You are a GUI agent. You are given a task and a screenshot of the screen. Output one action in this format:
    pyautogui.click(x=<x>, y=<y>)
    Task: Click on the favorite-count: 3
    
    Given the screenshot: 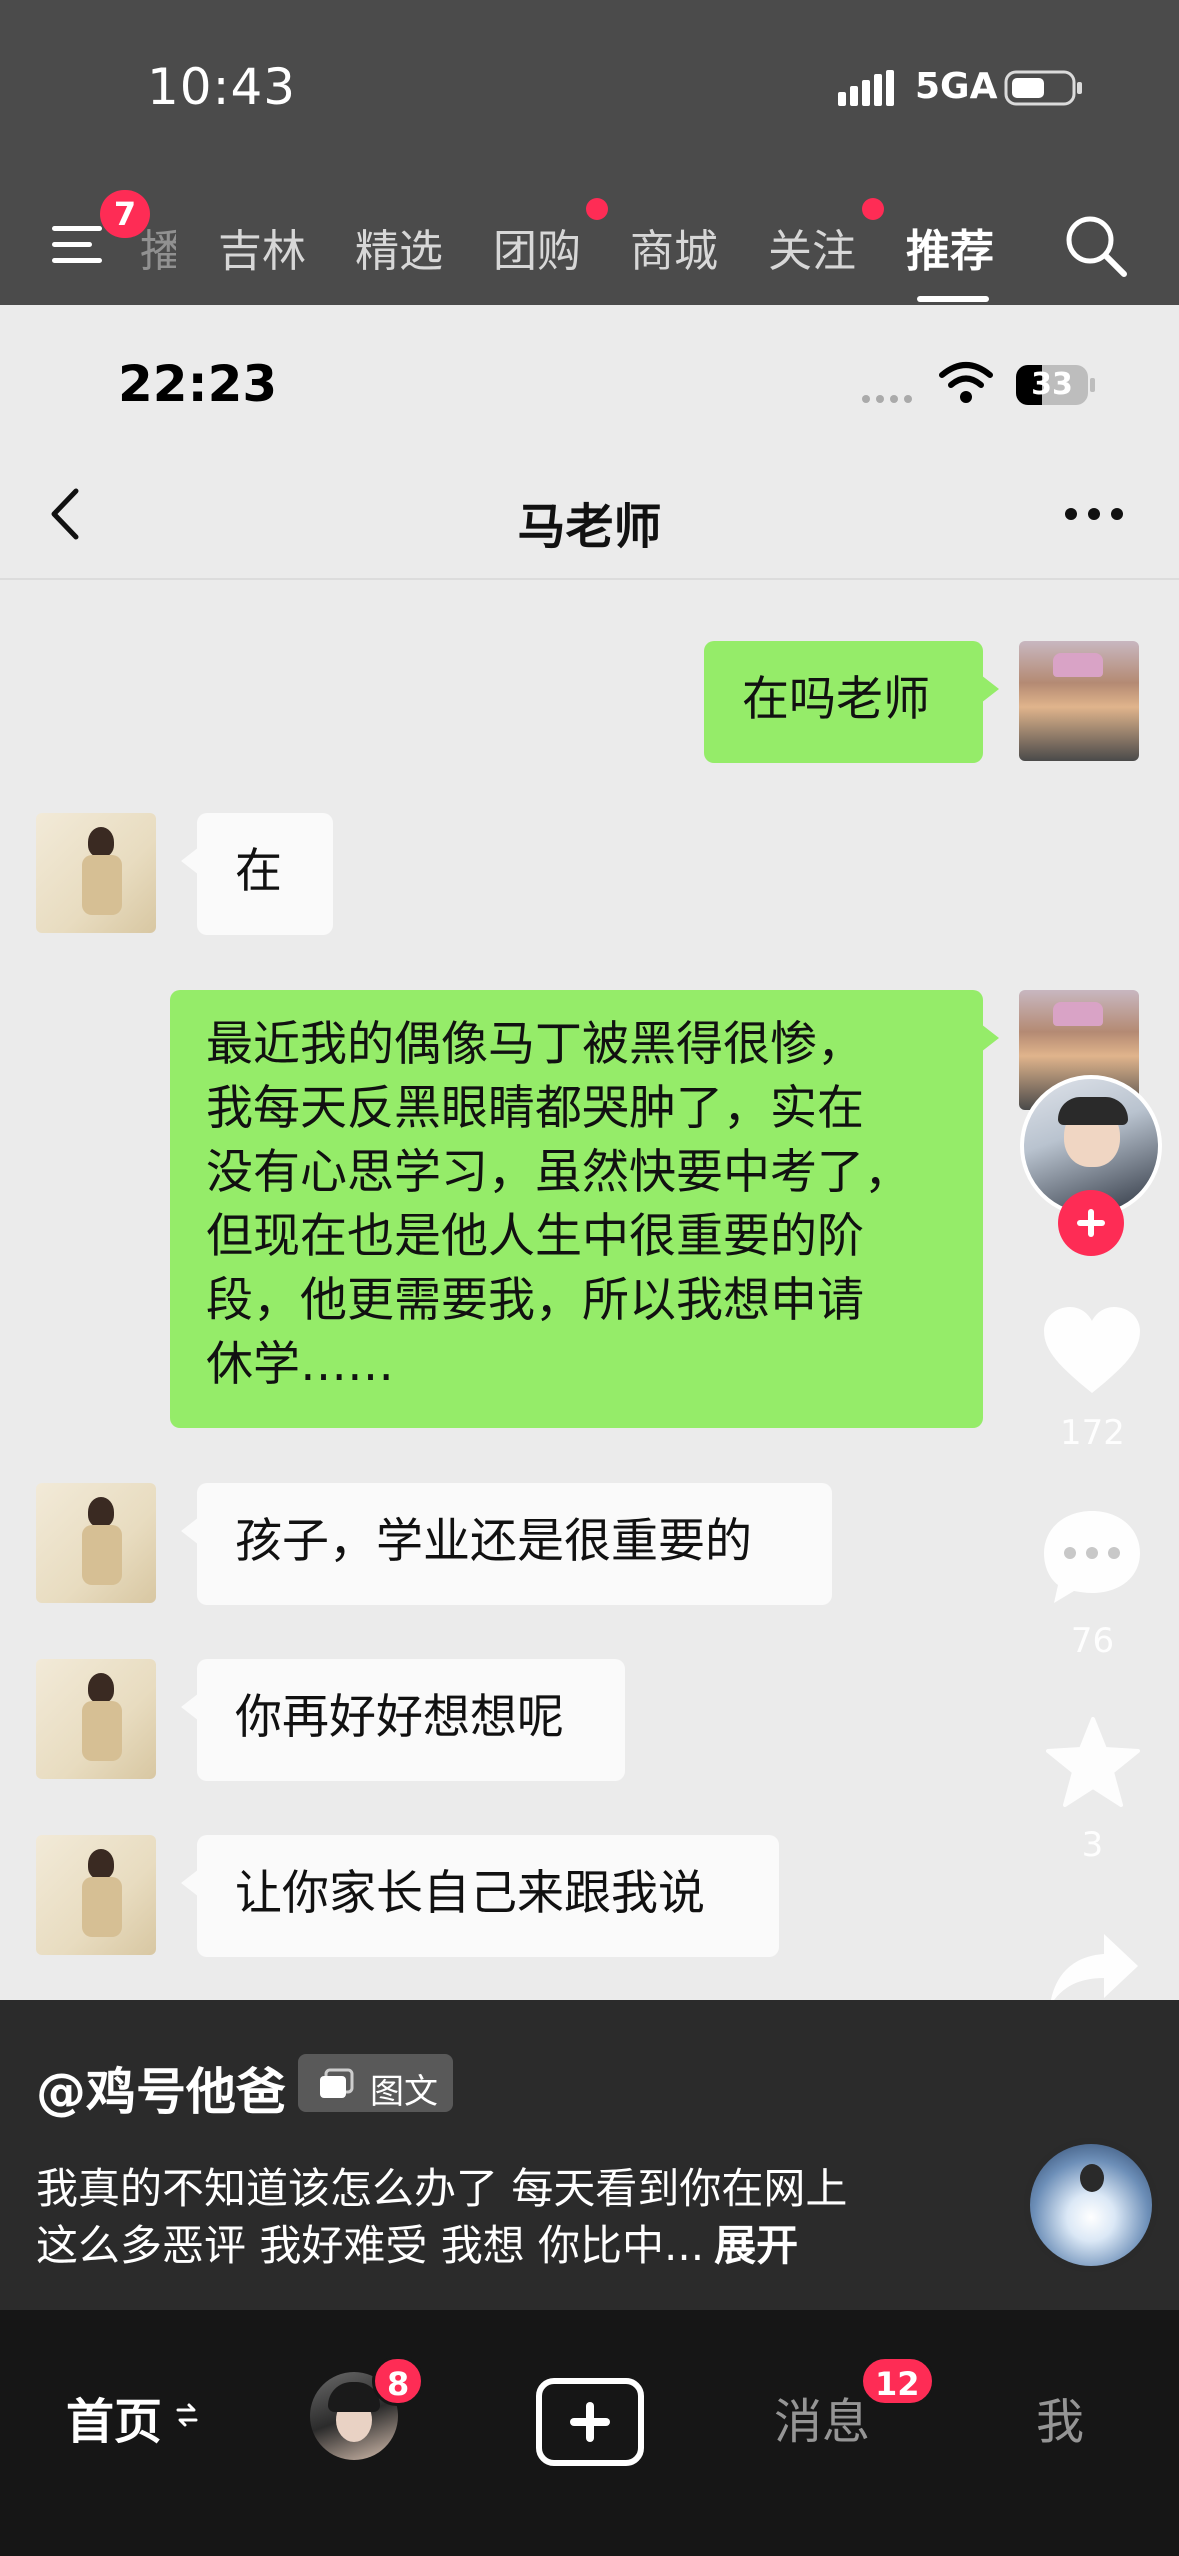 What is the action you would take?
    pyautogui.click(x=1092, y=1845)
    